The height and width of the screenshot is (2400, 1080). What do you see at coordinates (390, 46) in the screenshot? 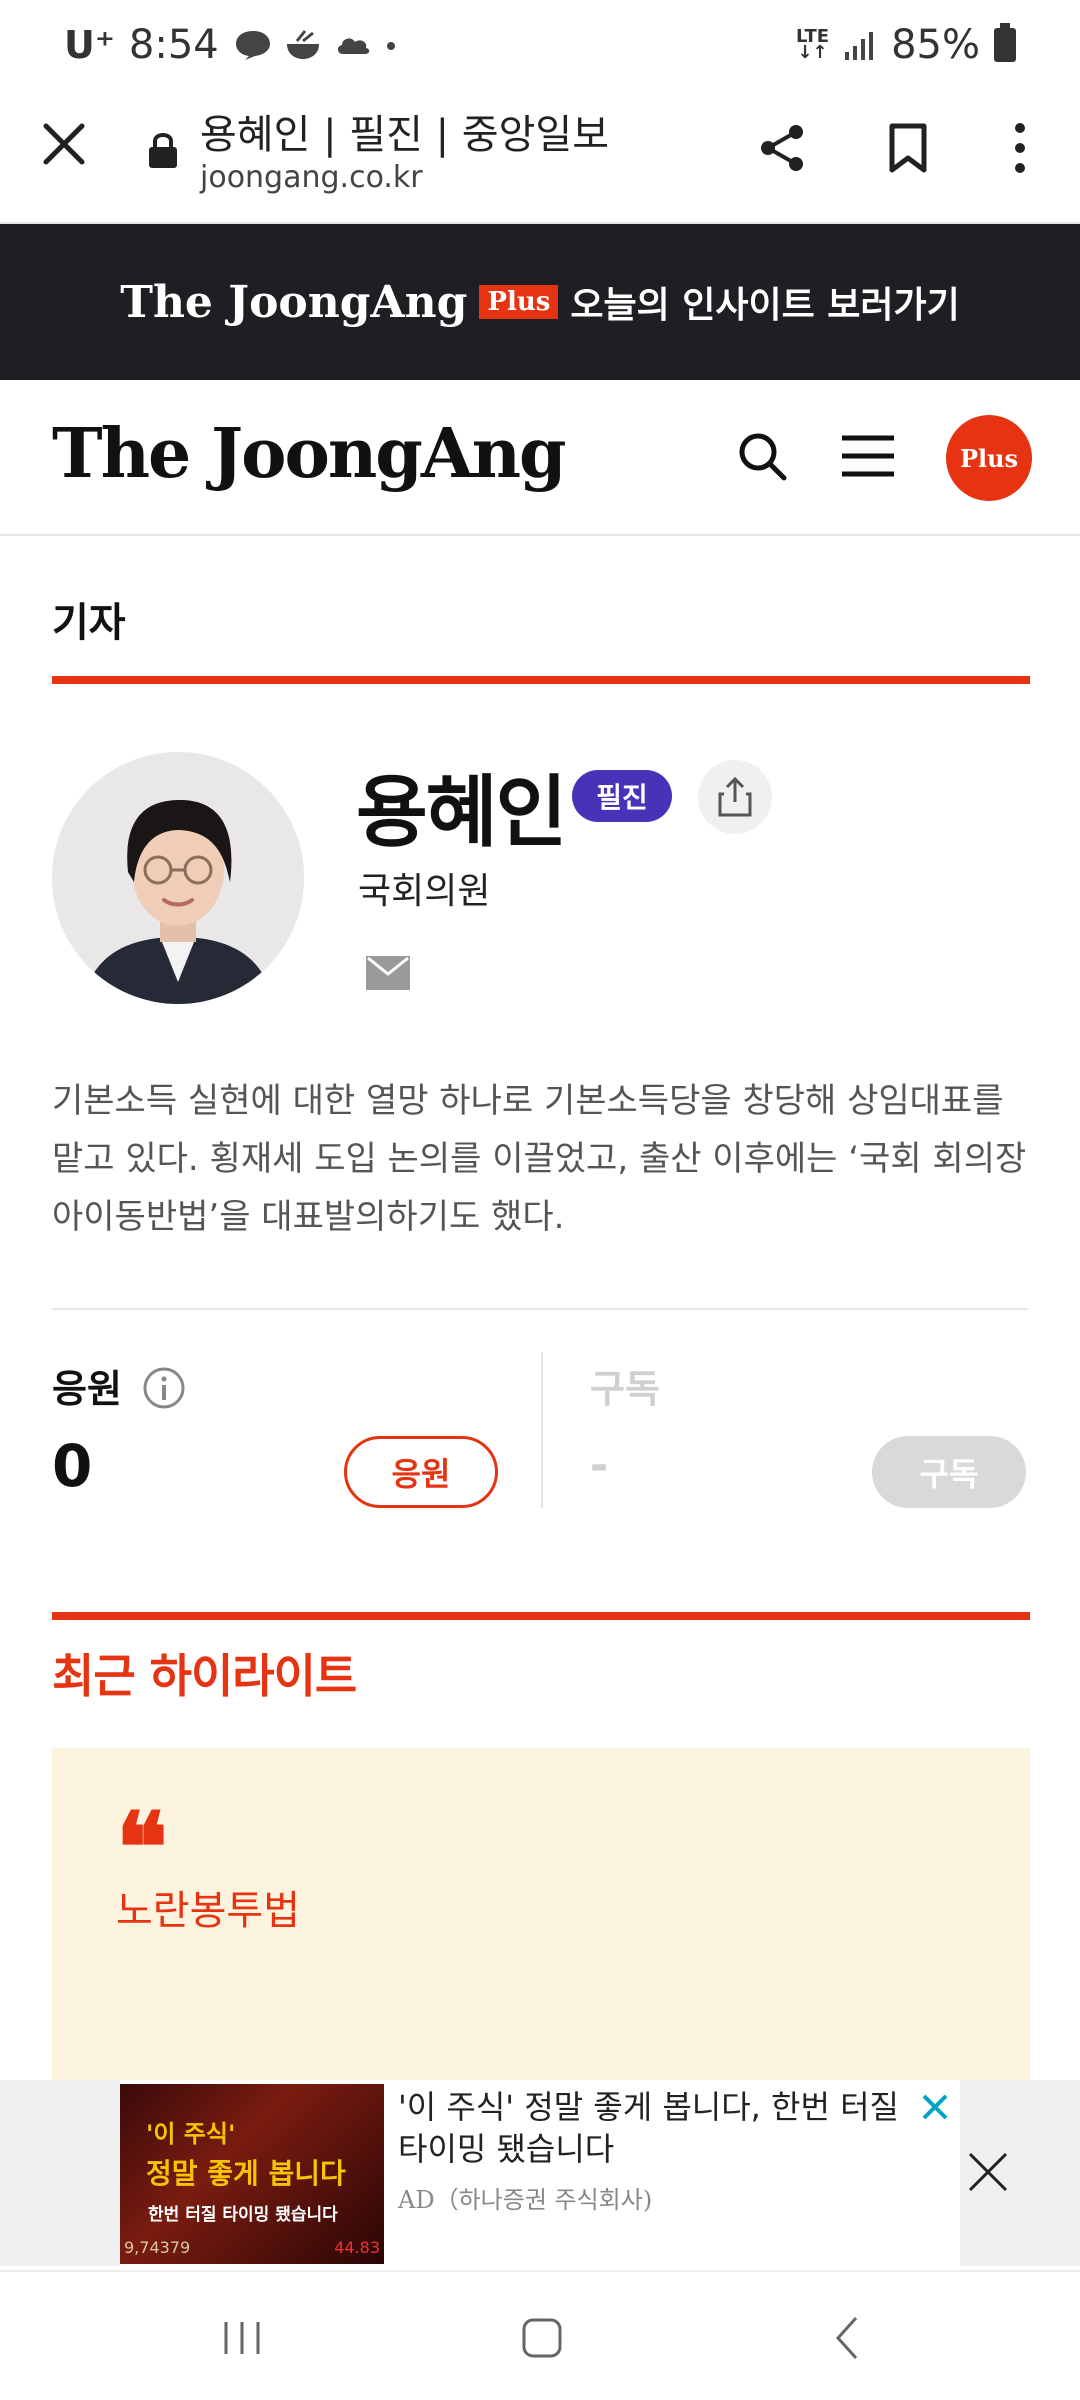
I see `dot-icon` at bounding box center [390, 46].